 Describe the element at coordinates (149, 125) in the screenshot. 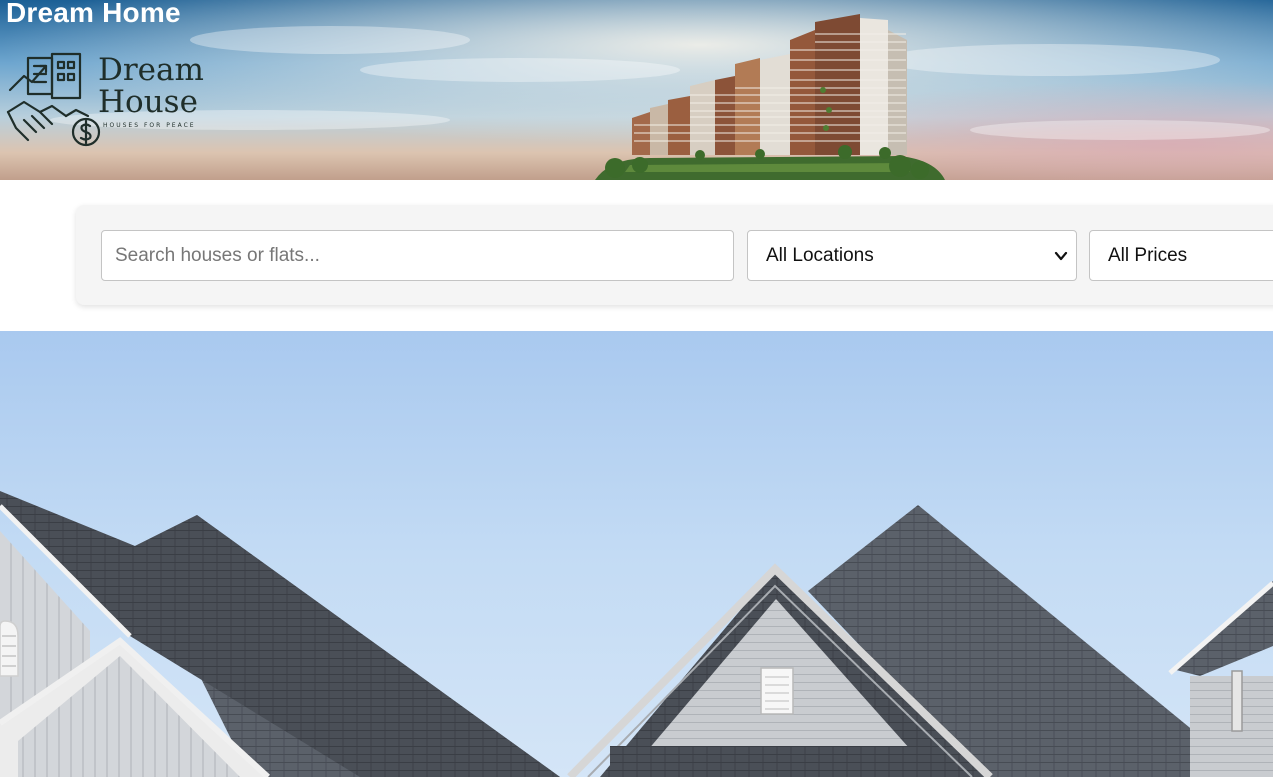

I see `logo-tagline: HOUSES FOR PEACE` at that location.